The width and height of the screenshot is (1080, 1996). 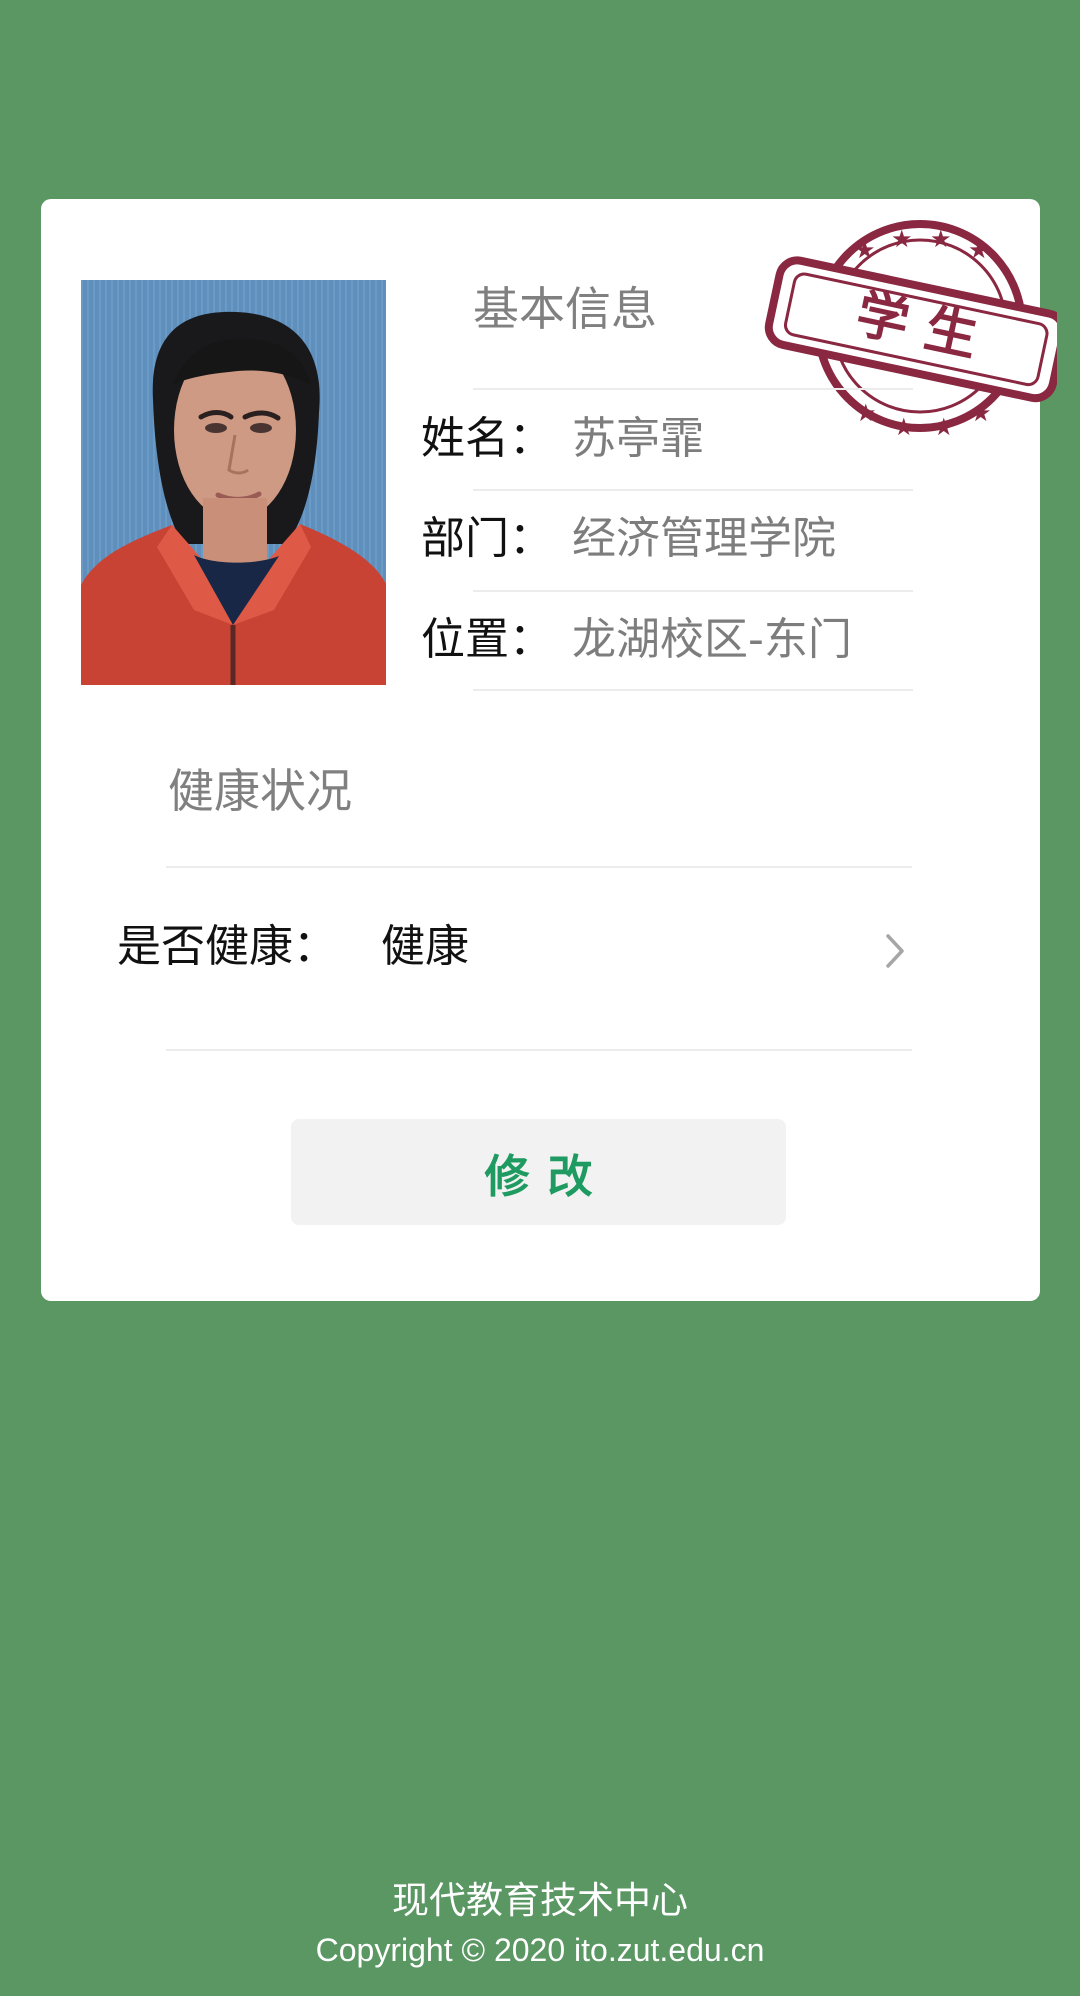 What do you see at coordinates (487, 639) in the screenshot?
I see `location-label: 位置：` at bounding box center [487, 639].